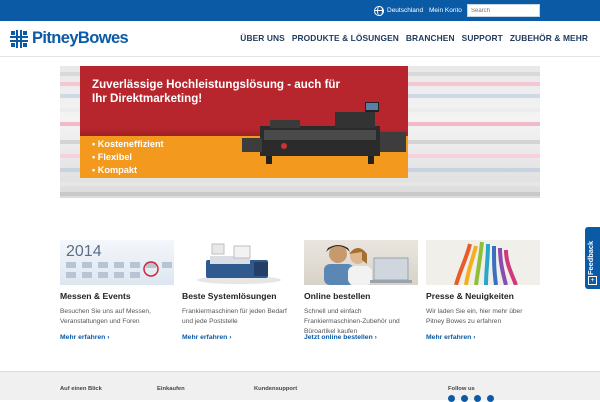  I want to click on footer-heading-support: Kundensupport, so click(275, 389).